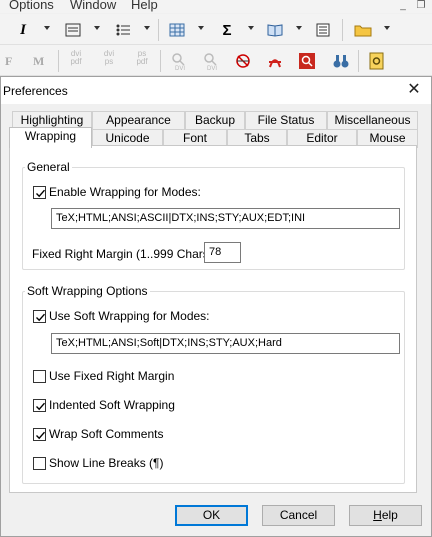  What do you see at coordinates (112, 405) in the screenshot?
I see `indented-soft-wrapping-label: Indented Soft Wrapping` at bounding box center [112, 405].